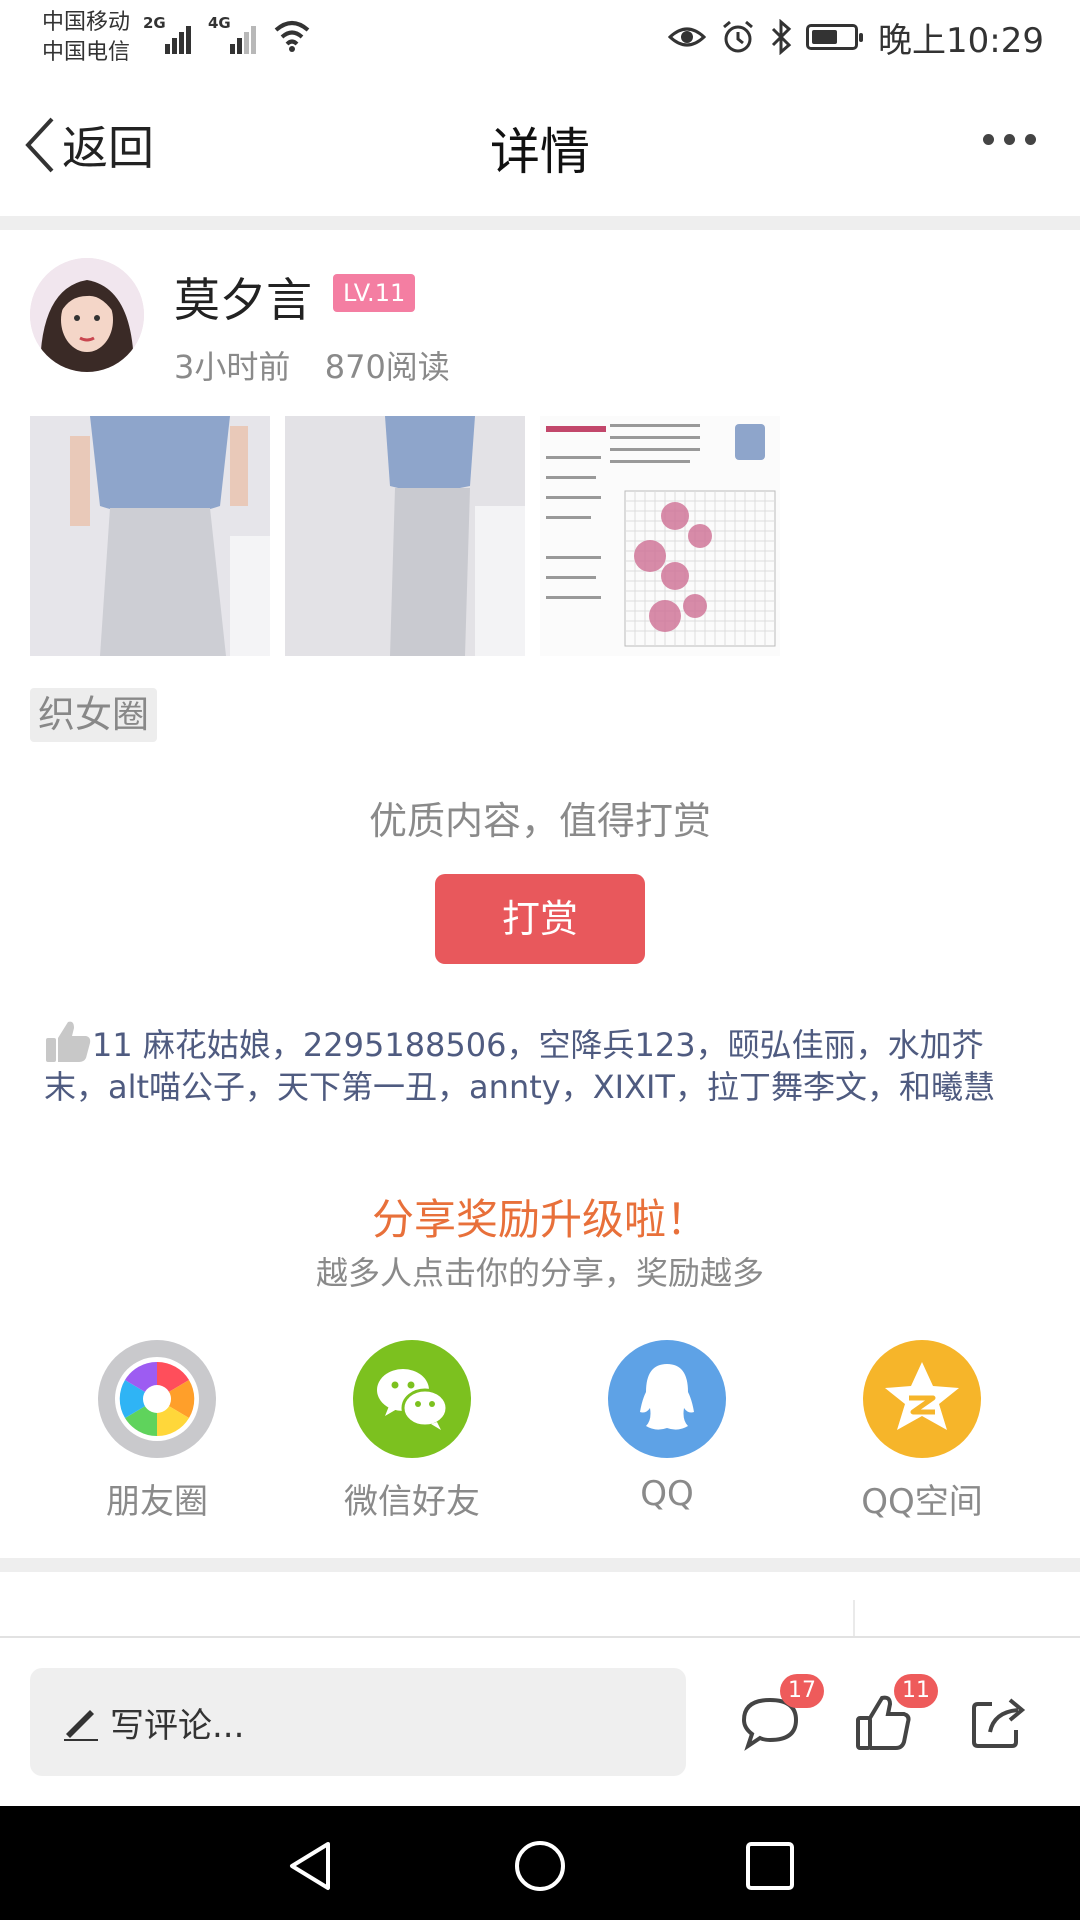  I want to click on share-moments-button: 朋友圈, so click(157, 1431).